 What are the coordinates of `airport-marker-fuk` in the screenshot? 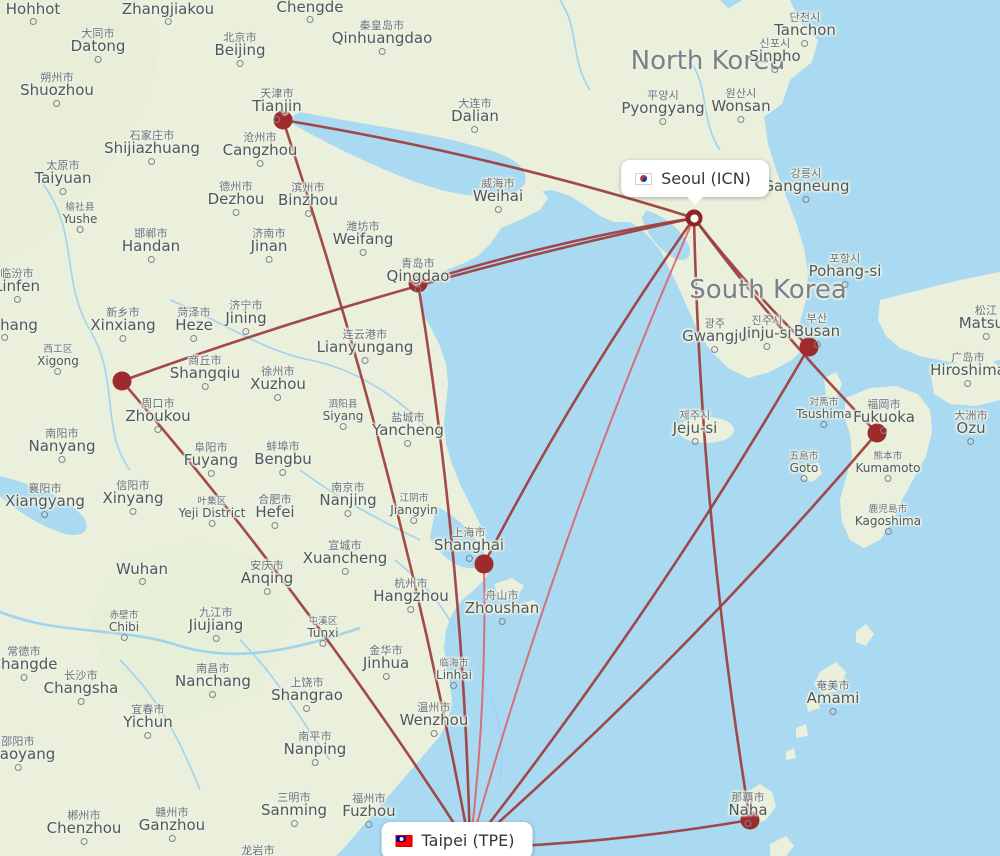 It's located at (877, 433).